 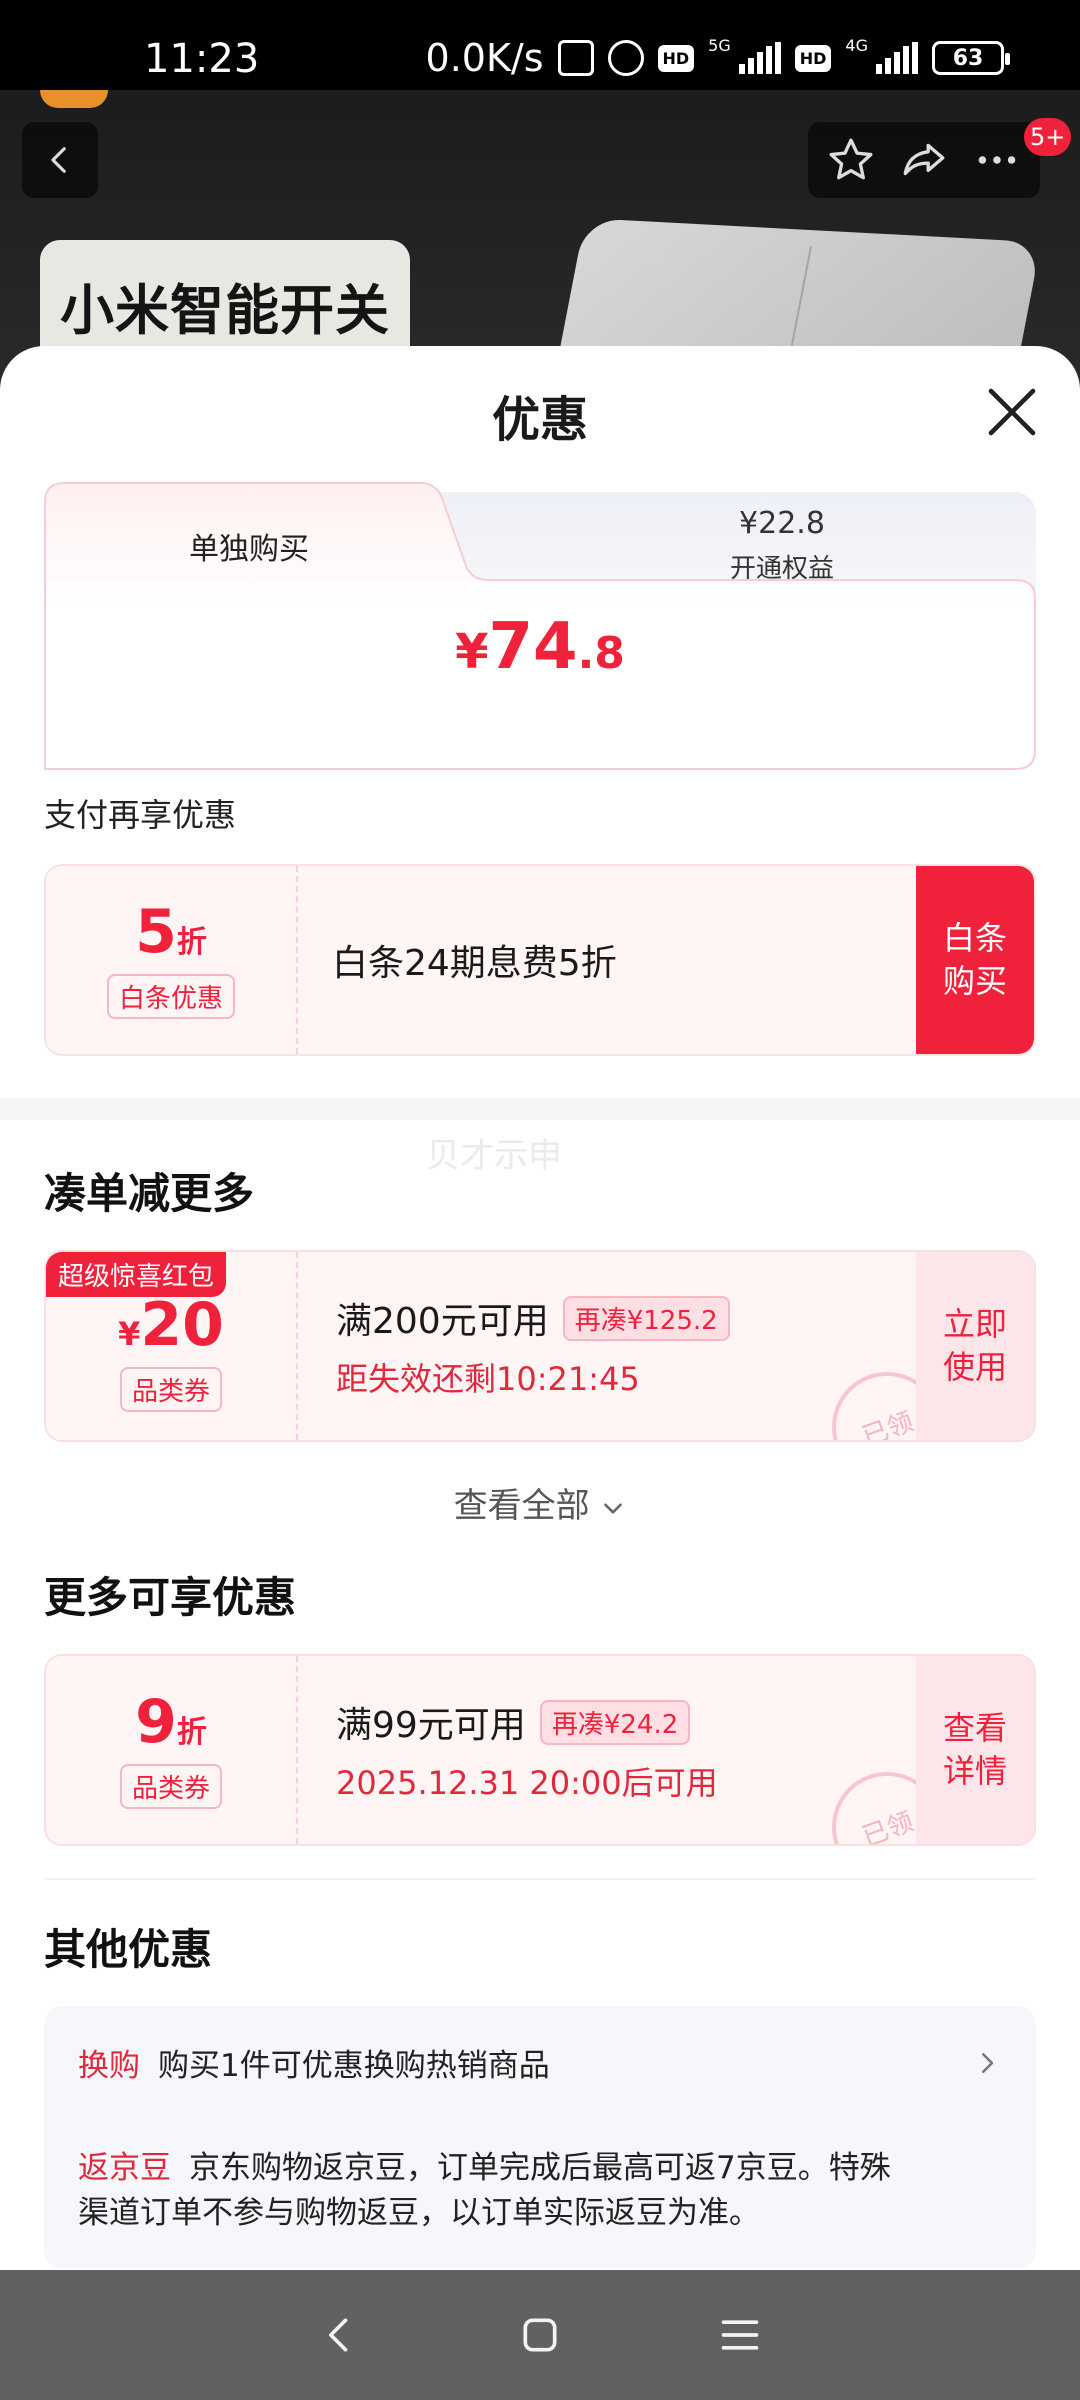 What do you see at coordinates (539, 420) in the screenshot?
I see `sheet-title: 优惠` at bounding box center [539, 420].